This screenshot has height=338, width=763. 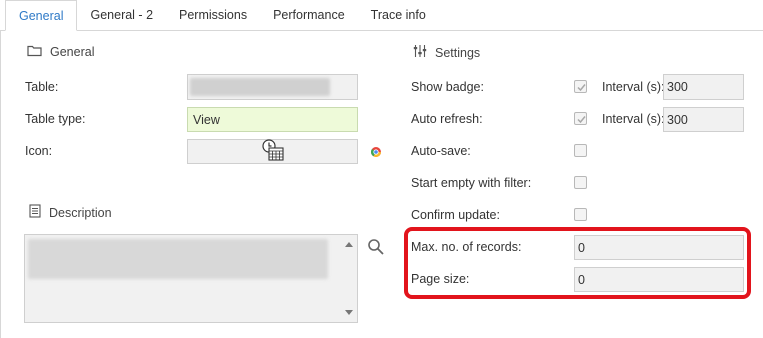 What do you see at coordinates (55, 119) in the screenshot?
I see `table-type-label: Table type:` at bounding box center [55, 119].